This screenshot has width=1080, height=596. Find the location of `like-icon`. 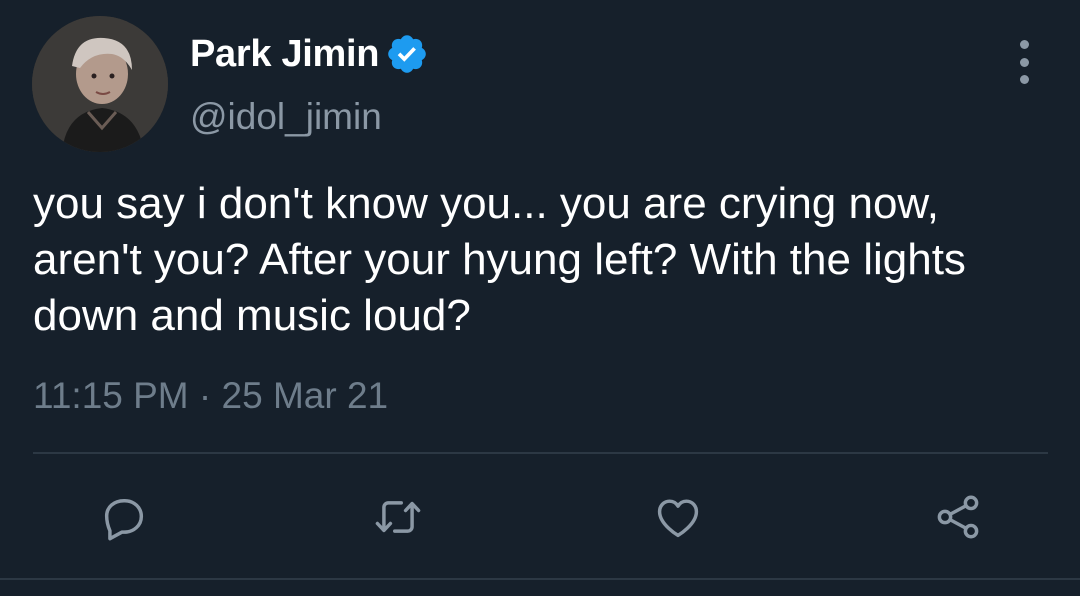

like-icon is located at coordinates (678, 518).